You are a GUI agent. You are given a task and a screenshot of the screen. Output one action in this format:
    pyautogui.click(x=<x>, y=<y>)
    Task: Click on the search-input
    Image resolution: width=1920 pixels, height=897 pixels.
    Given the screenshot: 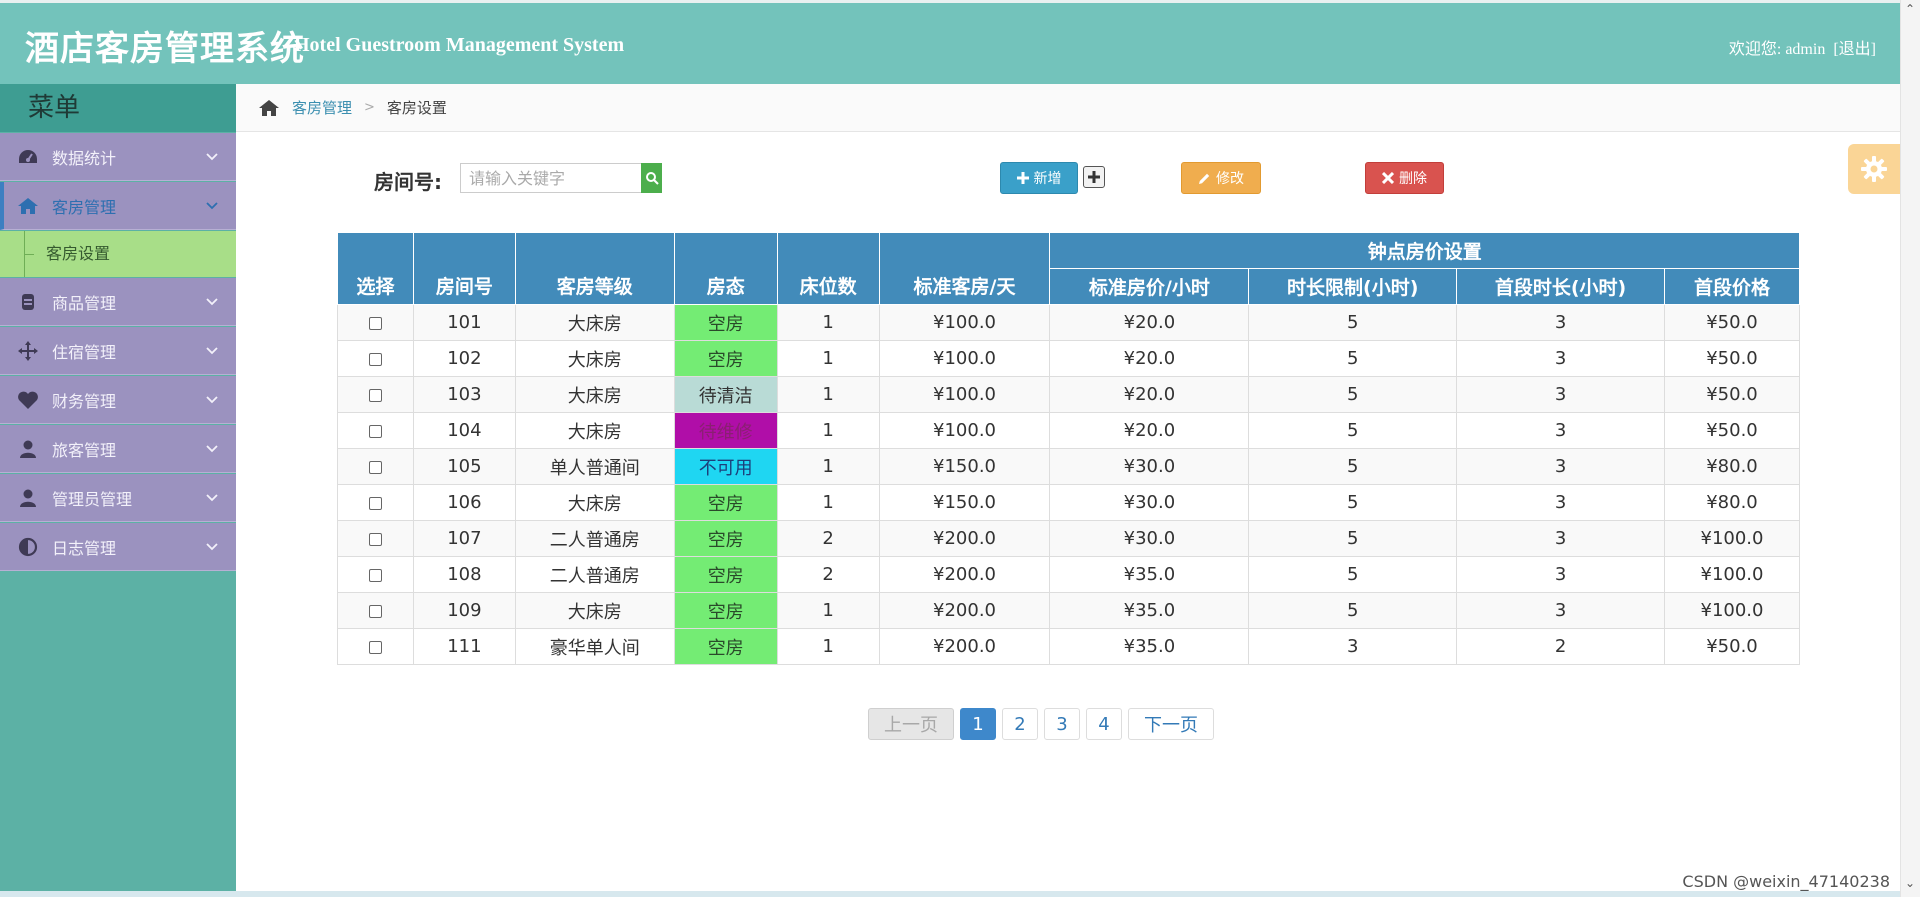 What is the action you would take?
    pyautogui.click(x=551, y=178)
    